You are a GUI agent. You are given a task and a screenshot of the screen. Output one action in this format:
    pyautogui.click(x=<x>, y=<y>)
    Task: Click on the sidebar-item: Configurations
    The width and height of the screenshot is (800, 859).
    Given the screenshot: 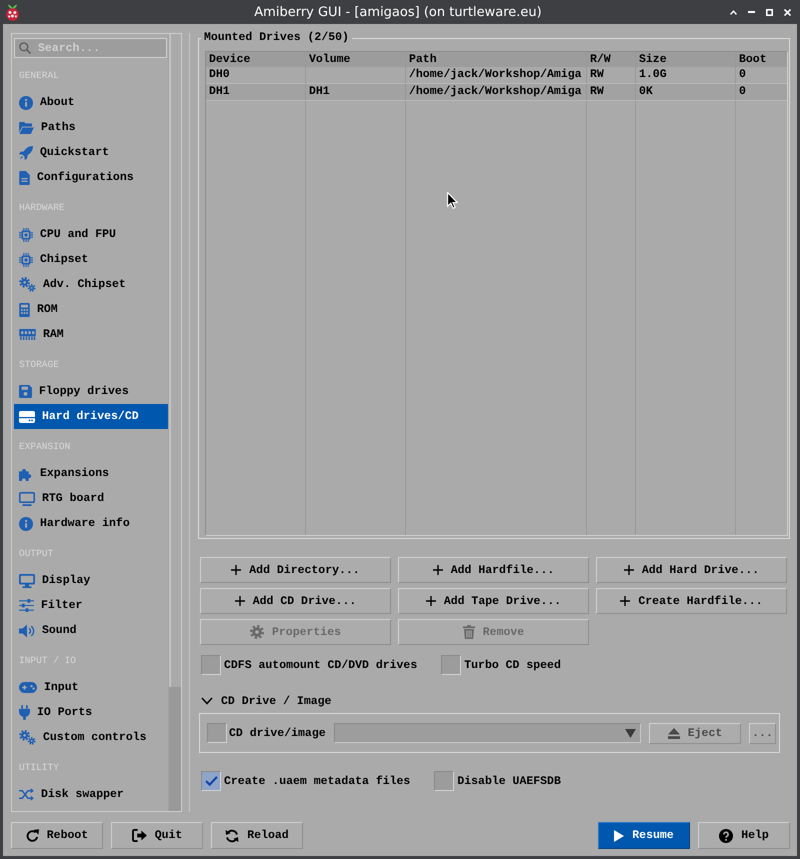 What is the action you would take?
    pyautogui.click(x=91, y=177)
    